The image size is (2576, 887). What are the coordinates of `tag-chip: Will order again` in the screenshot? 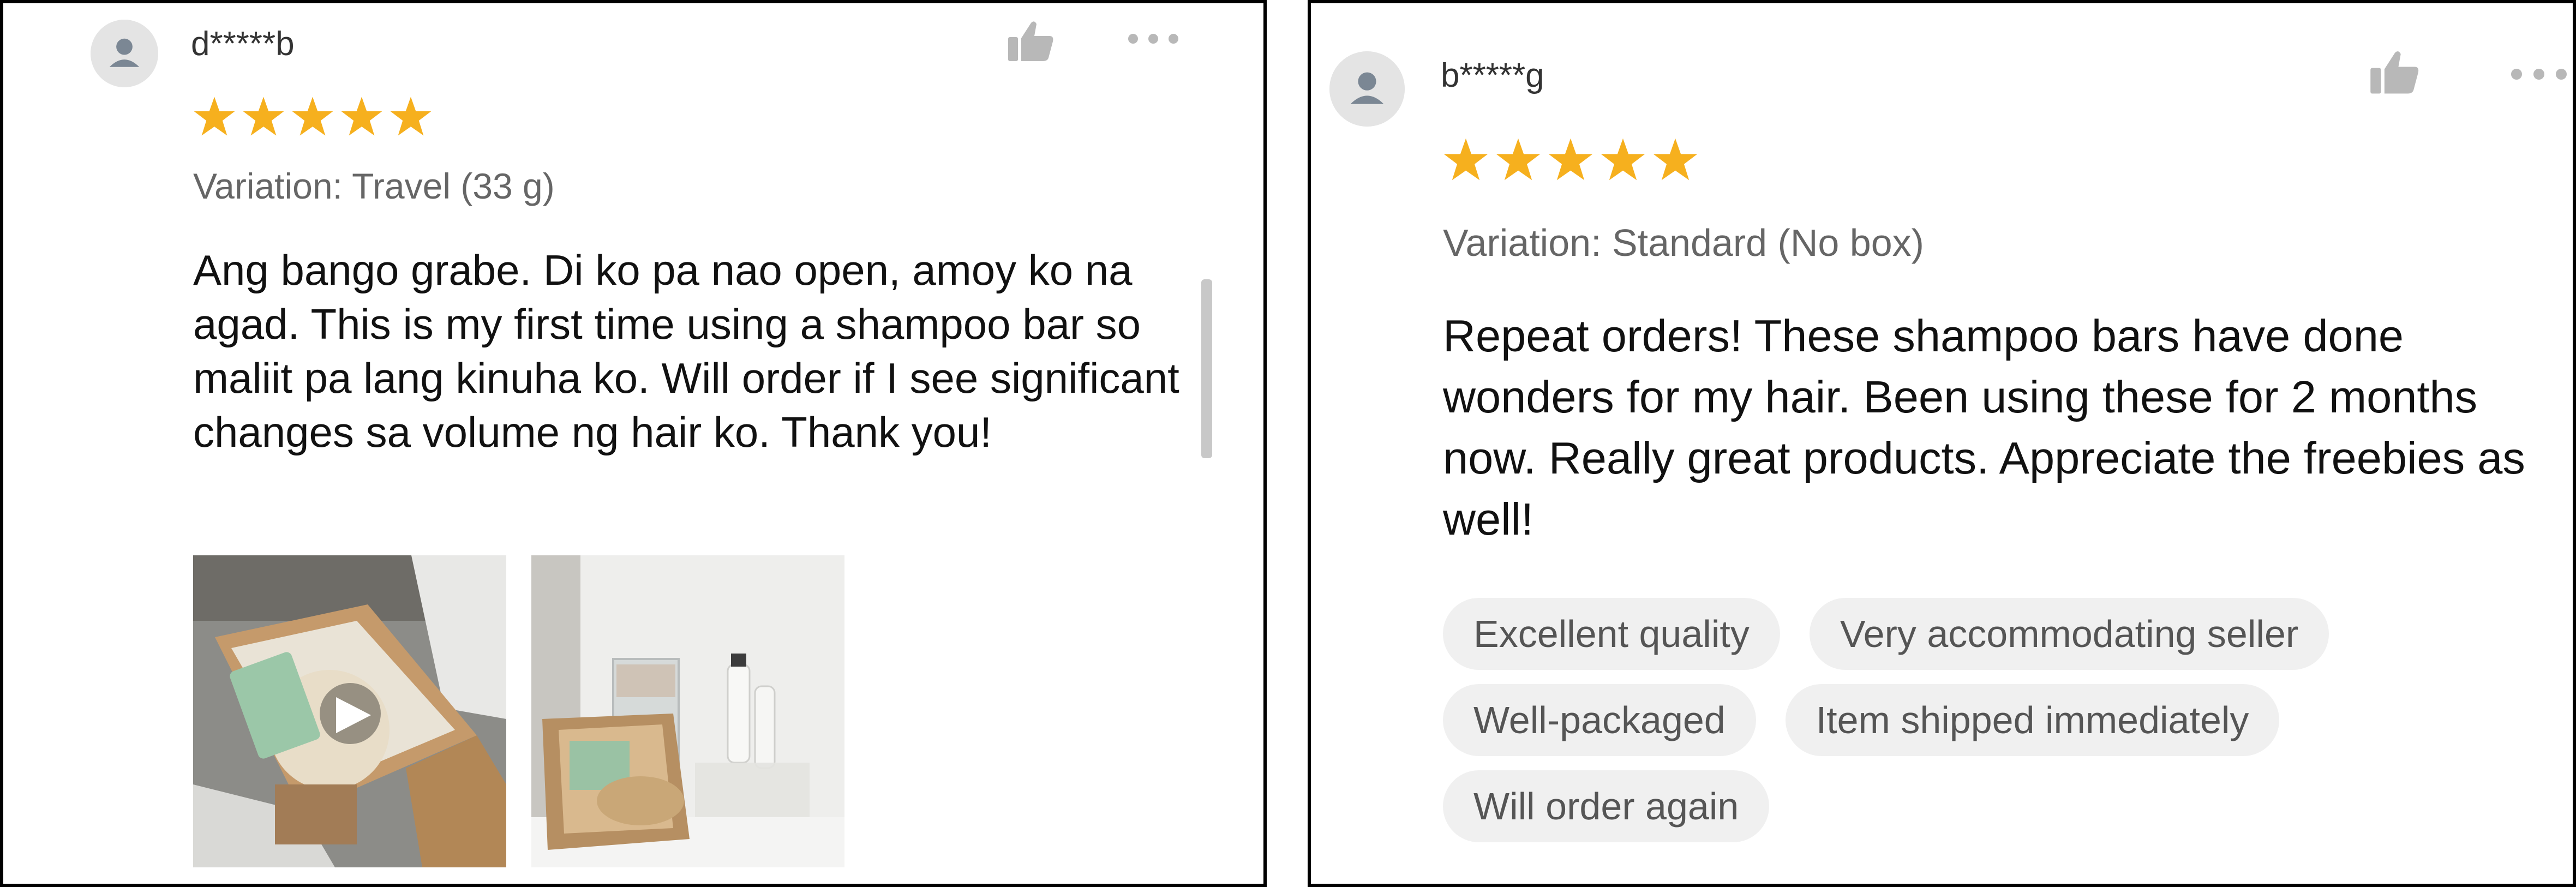 It's located at (1607, 806).